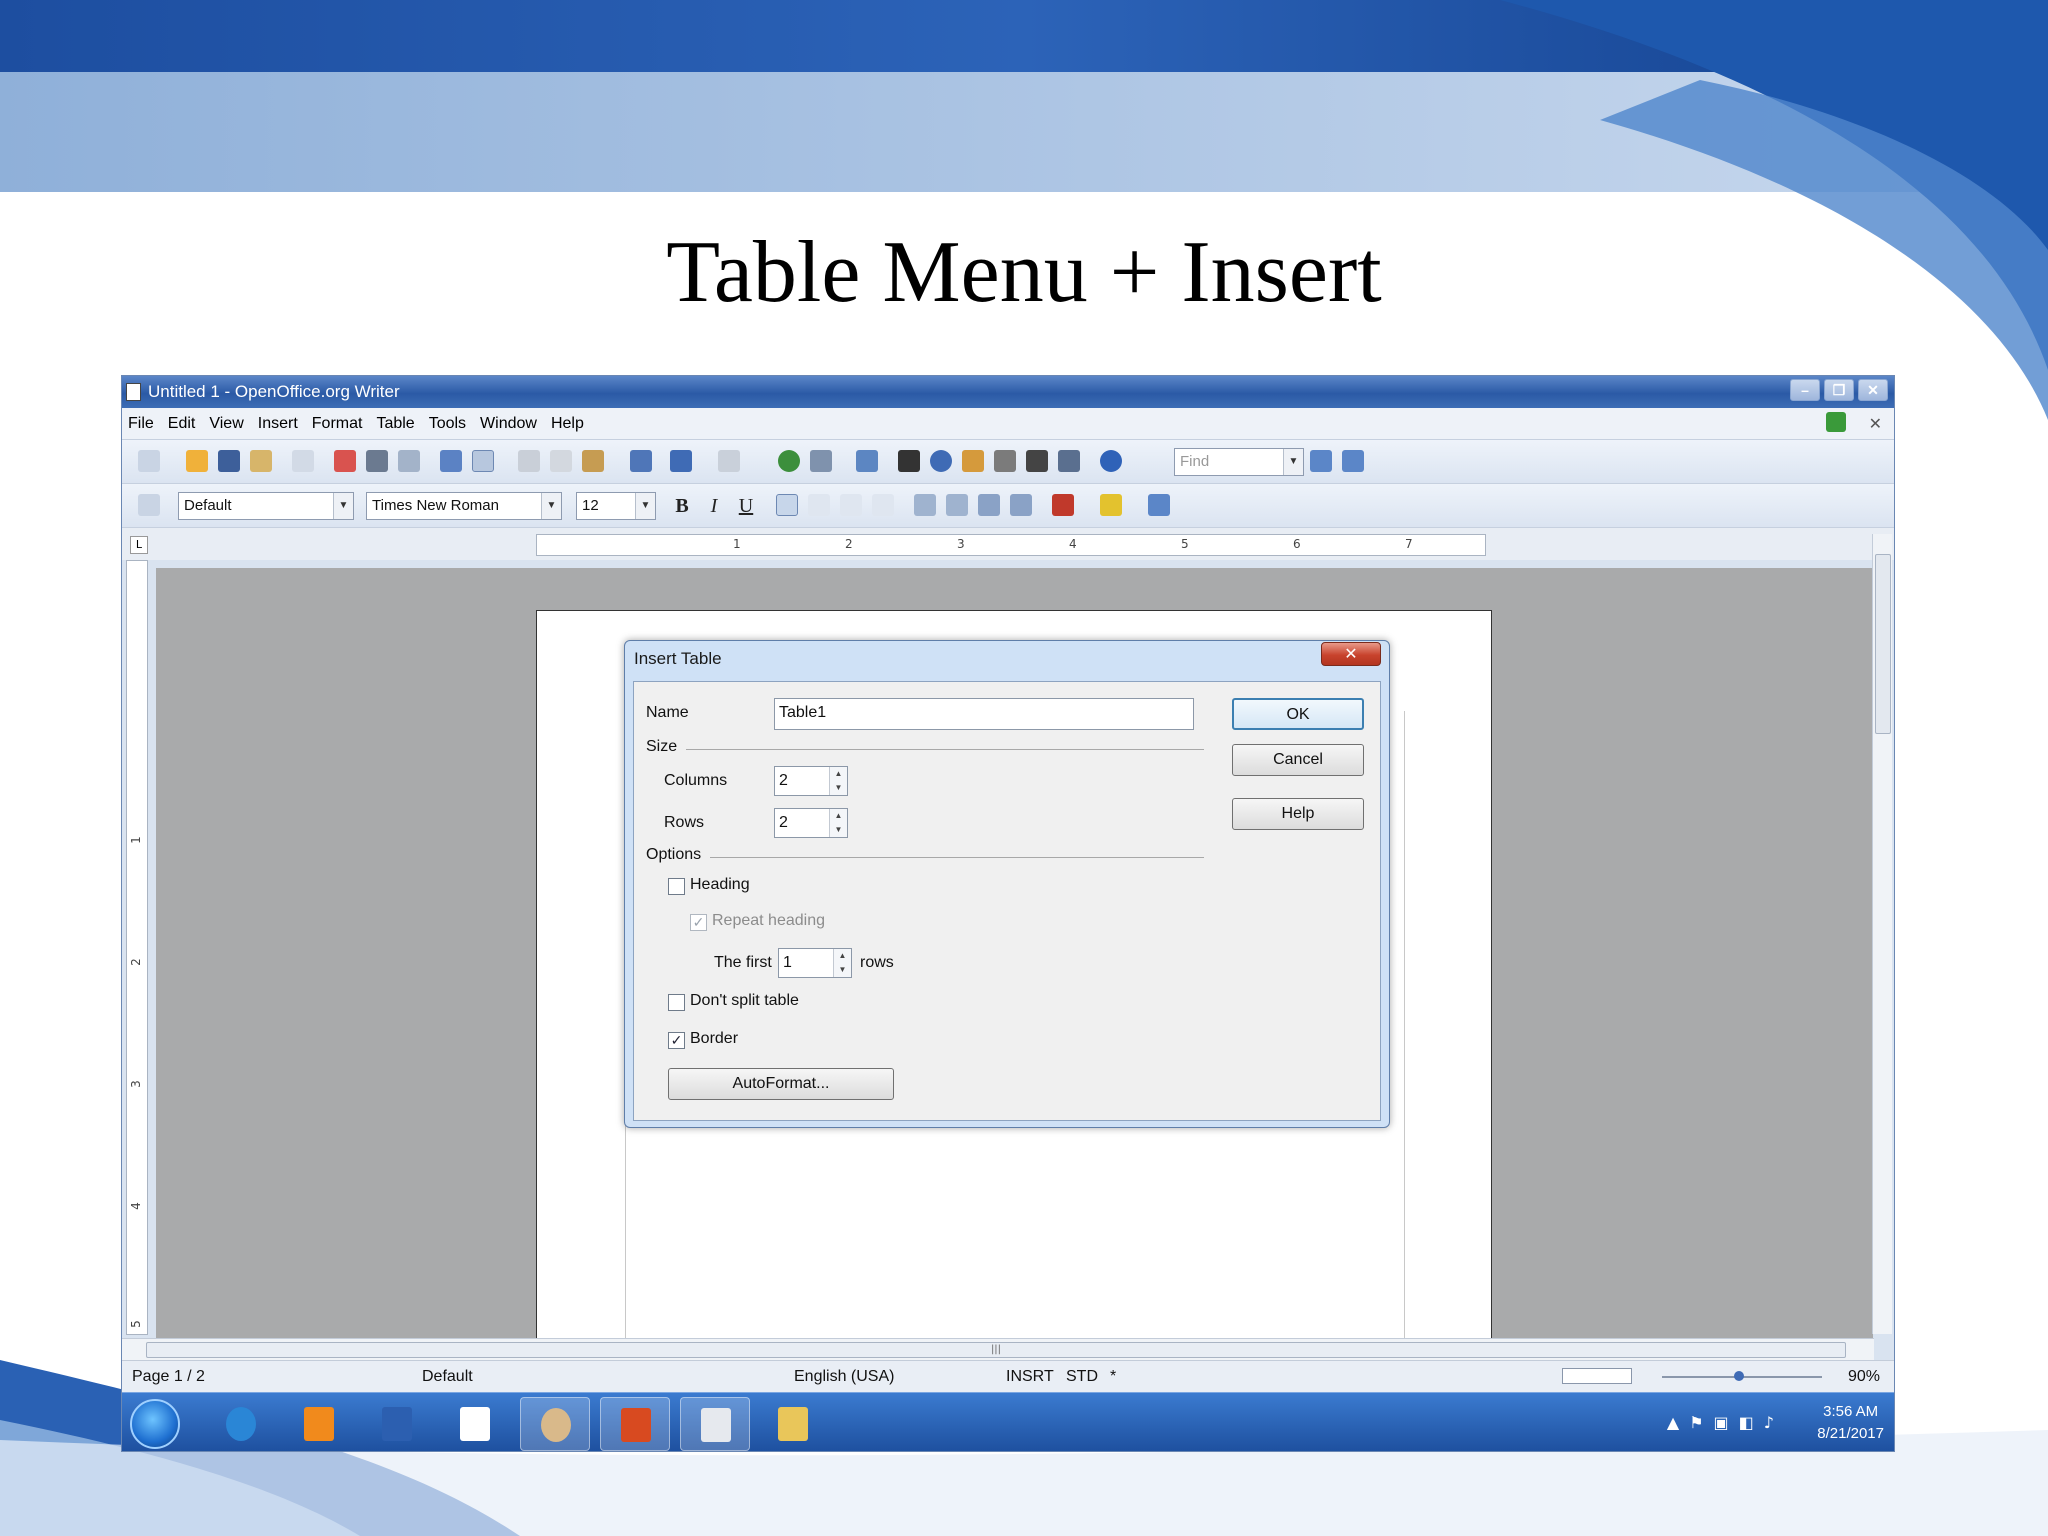 The height and width of the screenshot is (1536, 2048). Describe the element at coordinates (1082, 1377) in the screenshot. I see `selection-mode: STD` at that location.